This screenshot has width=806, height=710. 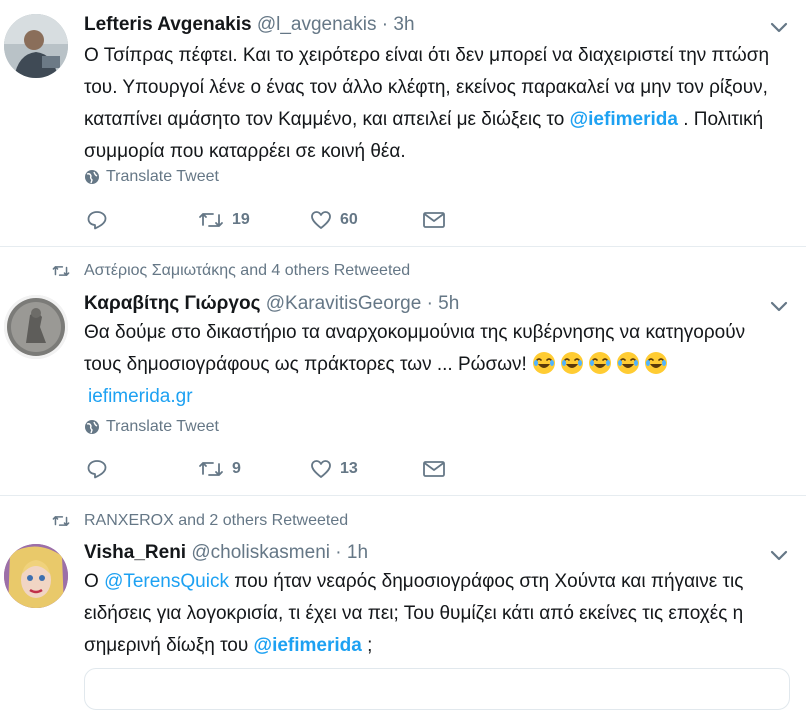 What do you see at coordinates (344, 303) in the screenshot?
I see `author-handle: @KaravitisGeorge` at bounding box center [344, 303].